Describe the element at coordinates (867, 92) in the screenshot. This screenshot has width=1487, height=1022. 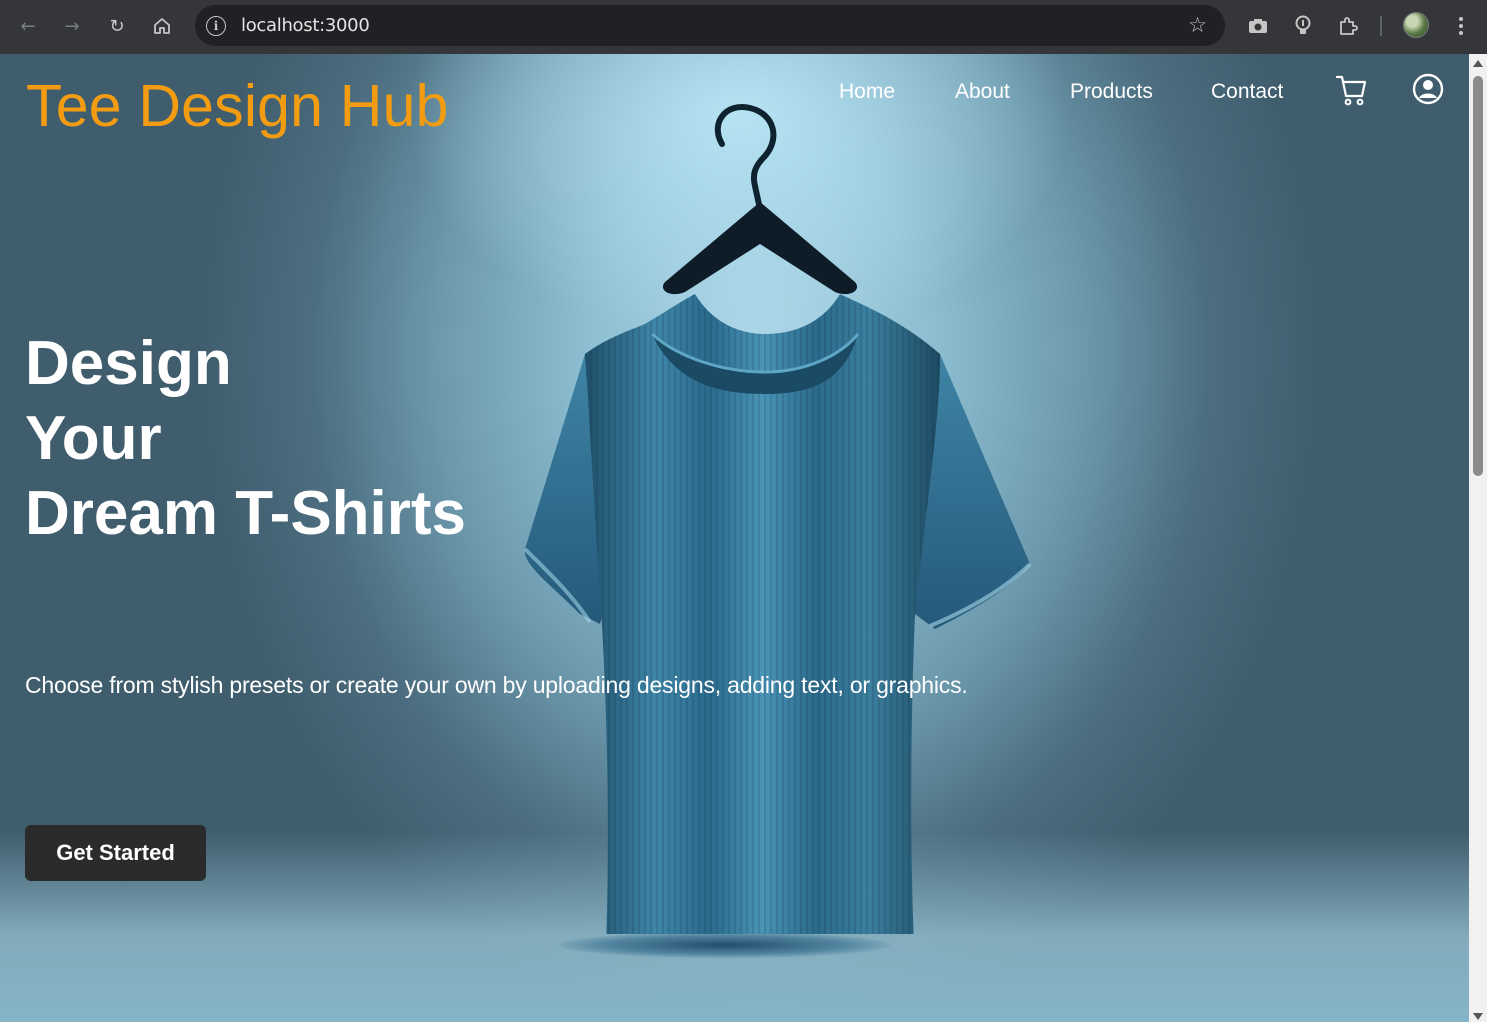
I see `nav-home: Home` at that location.